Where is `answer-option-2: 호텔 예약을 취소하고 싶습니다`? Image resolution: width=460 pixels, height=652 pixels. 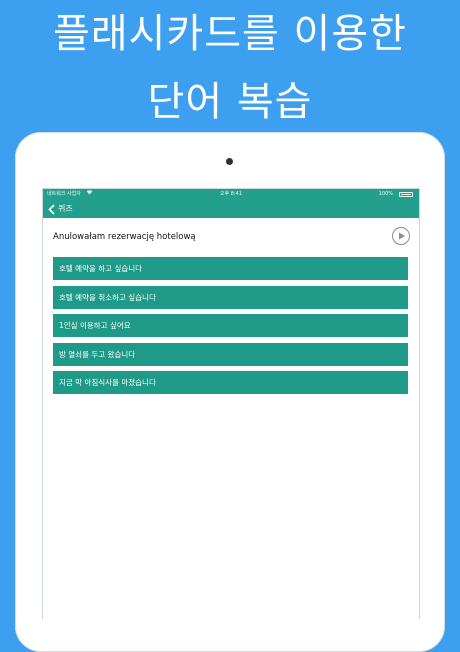
answer-option-2: 호텔 예약을 취소하고 싶습니다 is located at coordinates (230, 297).